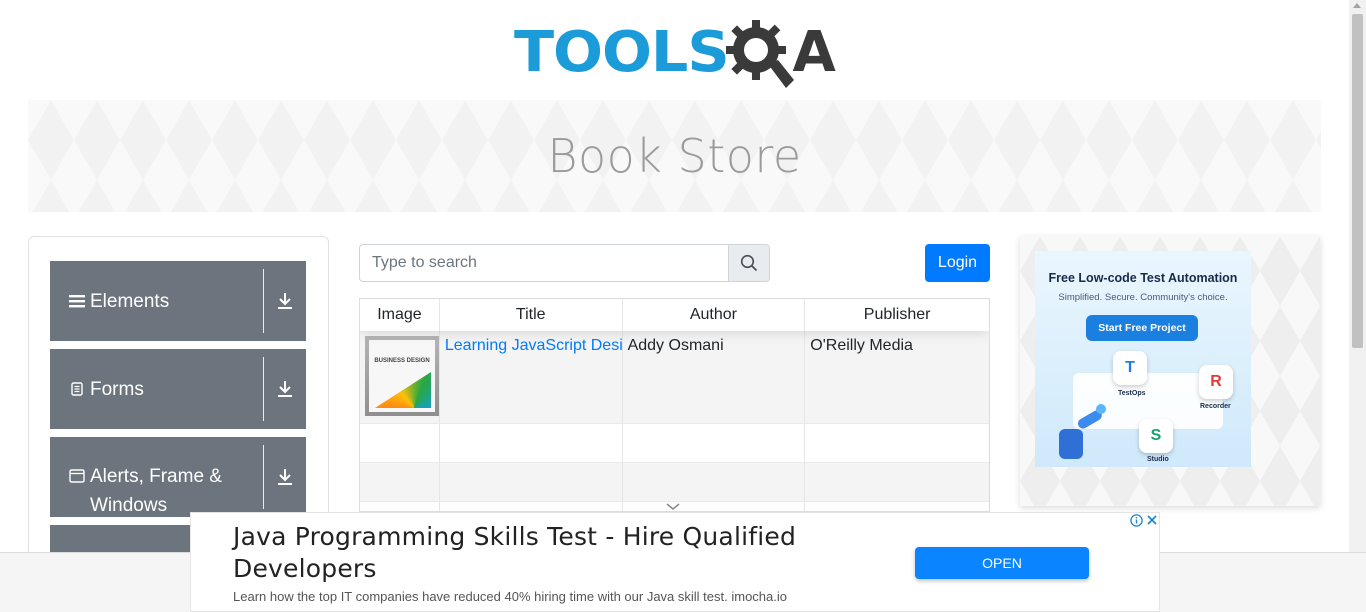 The height and width of the screenshot is (612, 1366). I want to click on ad-choices, so click(1143, 520).